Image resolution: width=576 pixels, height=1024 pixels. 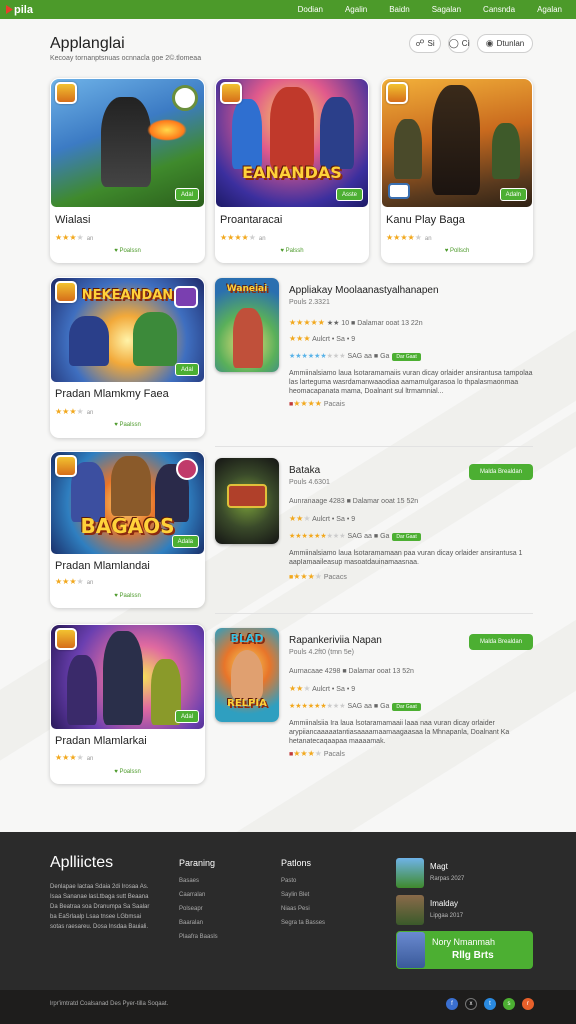 I want to click on download-link: ♥ Palssh, so click(x=292, y=251).